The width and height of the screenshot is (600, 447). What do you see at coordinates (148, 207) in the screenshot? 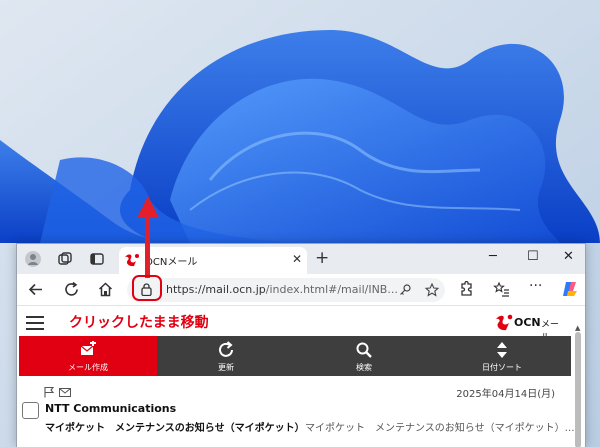
I see `annotation-arrow-head-icon` at bounding box center [148, 207].